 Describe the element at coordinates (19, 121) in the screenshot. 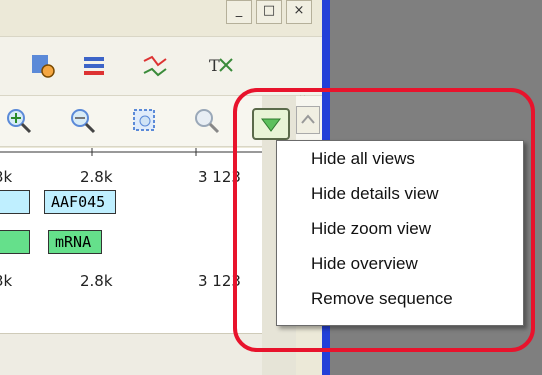

I see `zoom-in-icon` at that location.